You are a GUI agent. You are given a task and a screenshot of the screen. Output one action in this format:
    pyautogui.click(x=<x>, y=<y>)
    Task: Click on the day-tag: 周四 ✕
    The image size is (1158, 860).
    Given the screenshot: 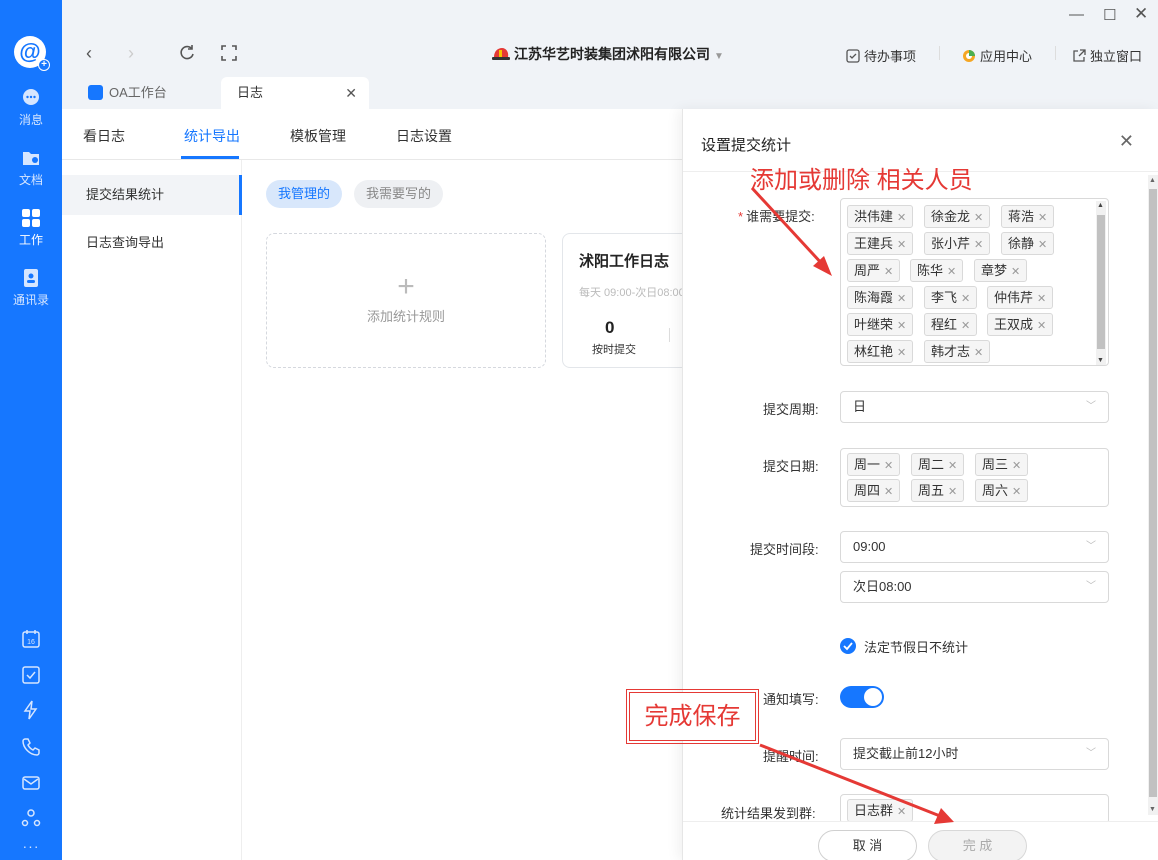 What is the action you would take?
    pyautogui.click(x=874, y=490)
    